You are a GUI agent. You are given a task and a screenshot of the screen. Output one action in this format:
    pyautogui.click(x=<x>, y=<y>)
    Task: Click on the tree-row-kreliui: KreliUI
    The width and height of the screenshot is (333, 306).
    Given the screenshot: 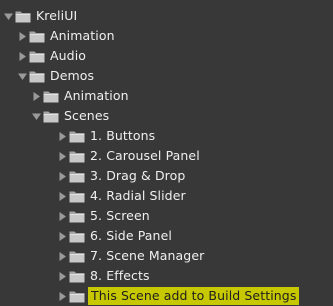 What is the action you would take?
    pyautogui.click(x=166, y=16)
    